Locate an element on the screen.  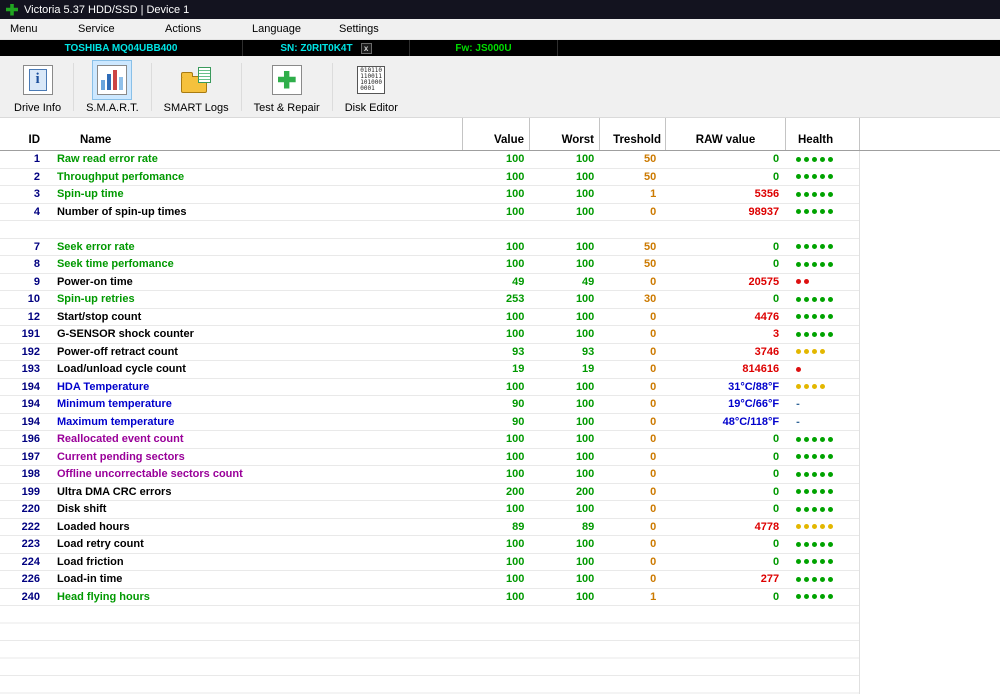
column-header-raw: RAW value is located at coordinates (726, 134).